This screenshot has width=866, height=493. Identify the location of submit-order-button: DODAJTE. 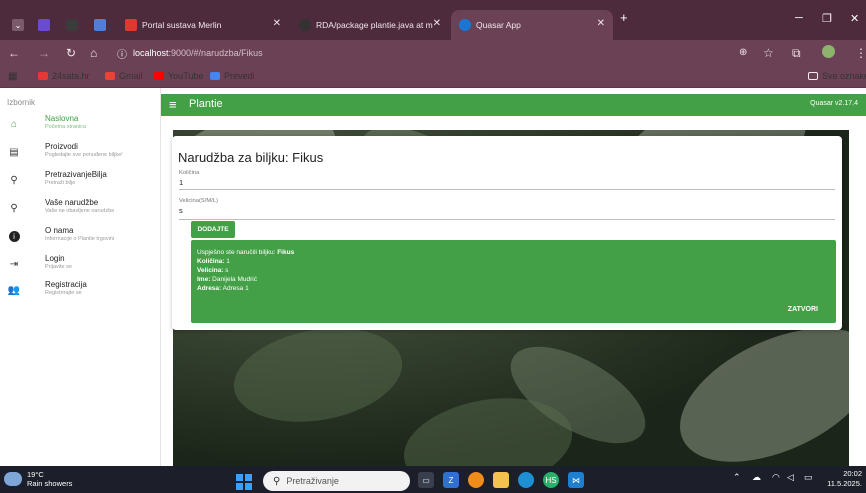
(213, 229).